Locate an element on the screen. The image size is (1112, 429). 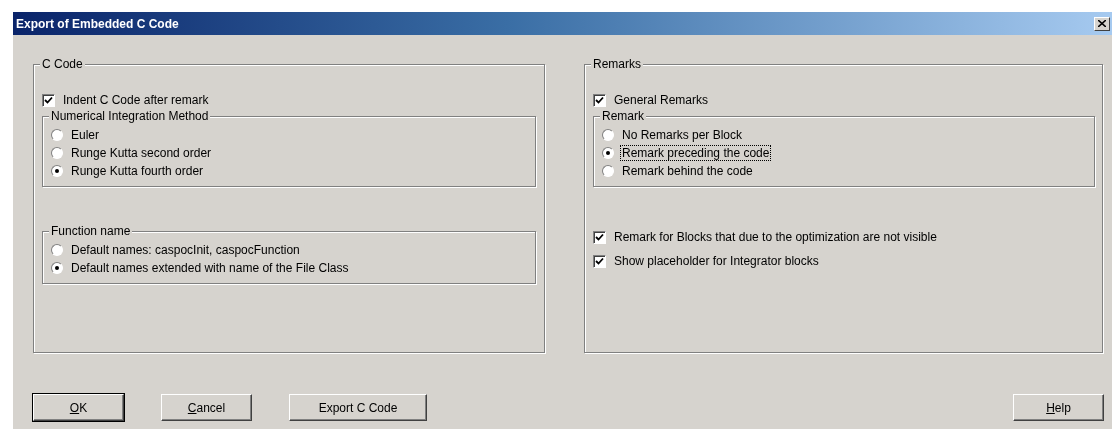
group-title: Numerical Integration Method is located at coordinates (130, 116).